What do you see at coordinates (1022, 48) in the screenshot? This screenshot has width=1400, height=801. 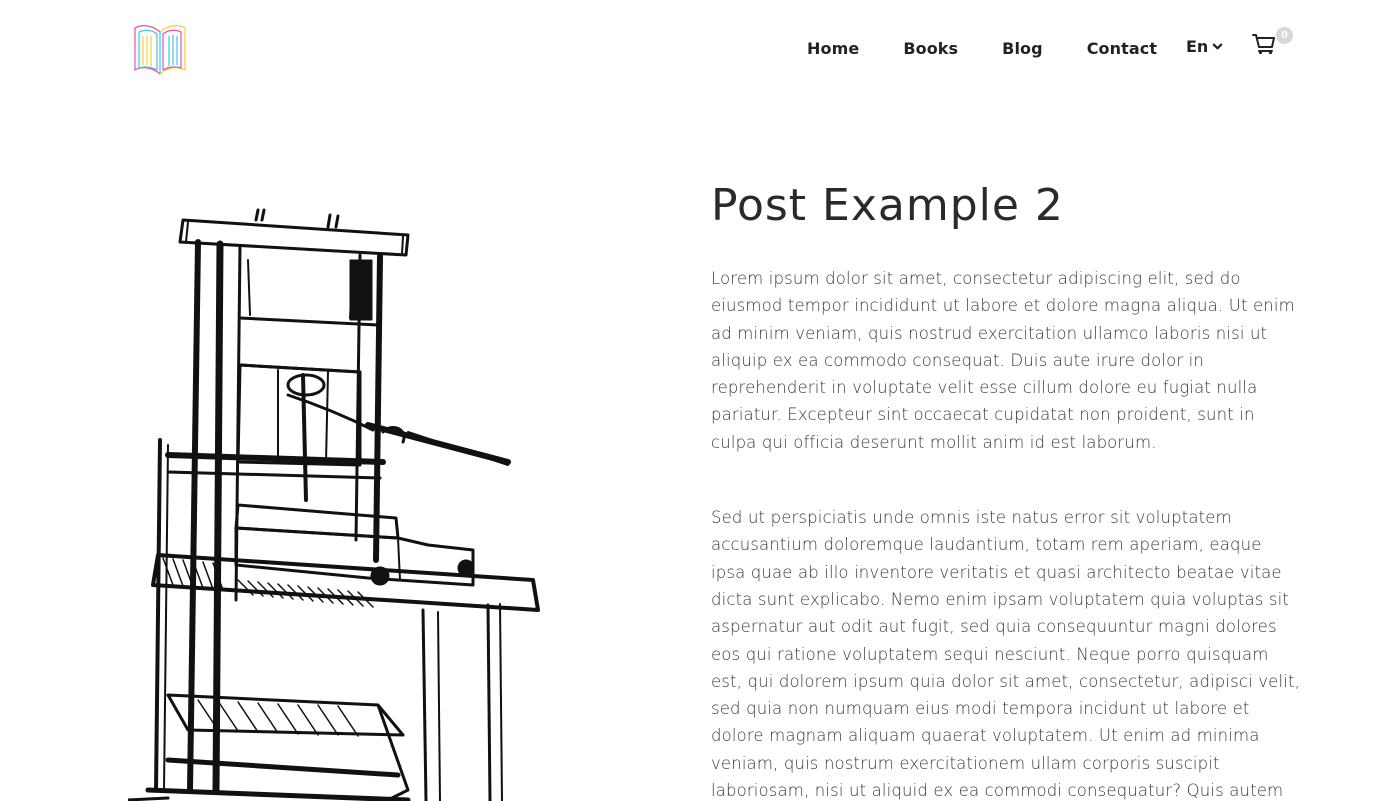 I see `nav-blog-link: Blog` at bounding box center [1022, 48].